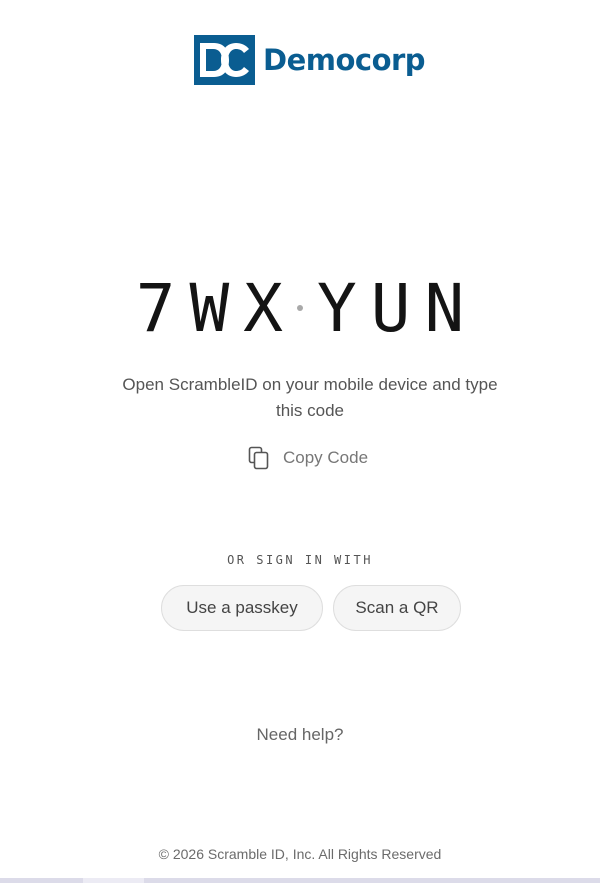 Image resolution: width=600 pixels, height=883 pixels. Describe the element at coordinates (300, 880) in the screenshot. I see `bottom-strip` at that location.